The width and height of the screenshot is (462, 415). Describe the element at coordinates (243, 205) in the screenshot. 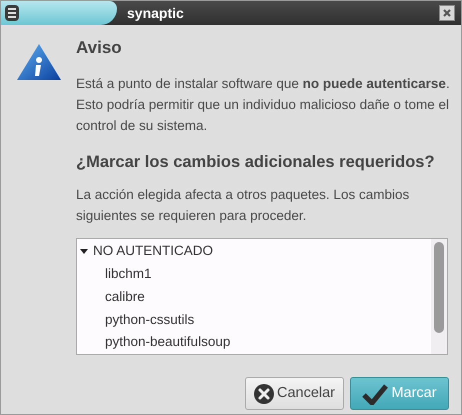

I see `explanation-text: La acción elegida afecta a otros paquetes. Los cambios siguientes se requieren para proceder.` at that location.